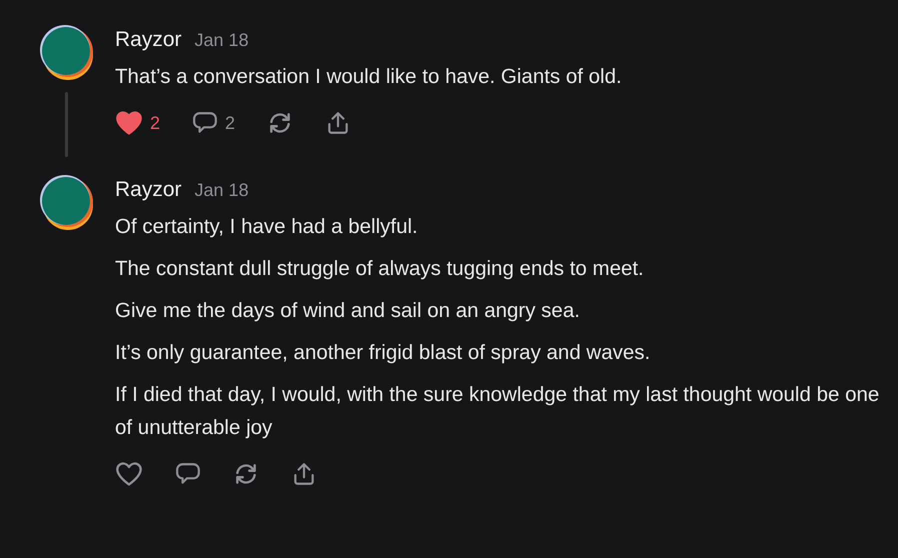  I want to click on refresh-icon, so click(246, 474).